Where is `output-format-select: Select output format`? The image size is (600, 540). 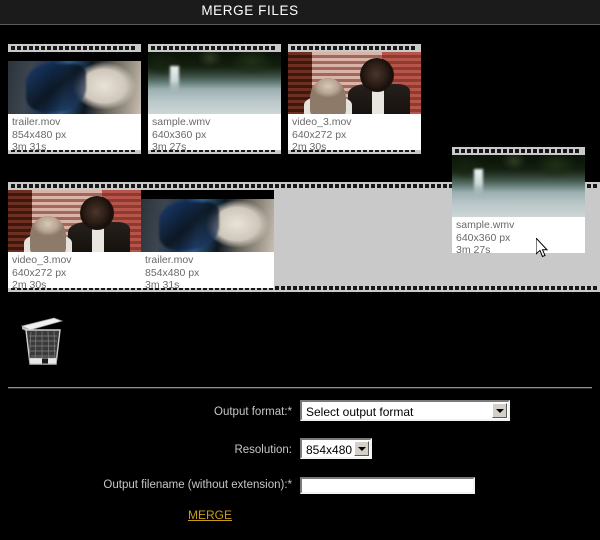
output-format-select: Select output format is located at coordinates (405, 410).